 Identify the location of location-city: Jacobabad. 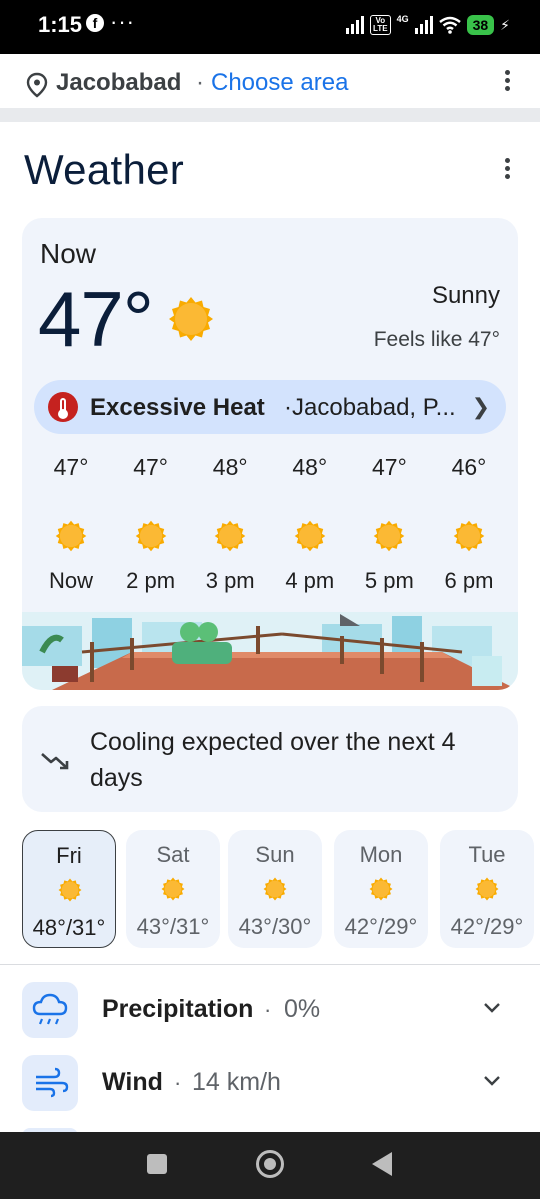
(119, 82).